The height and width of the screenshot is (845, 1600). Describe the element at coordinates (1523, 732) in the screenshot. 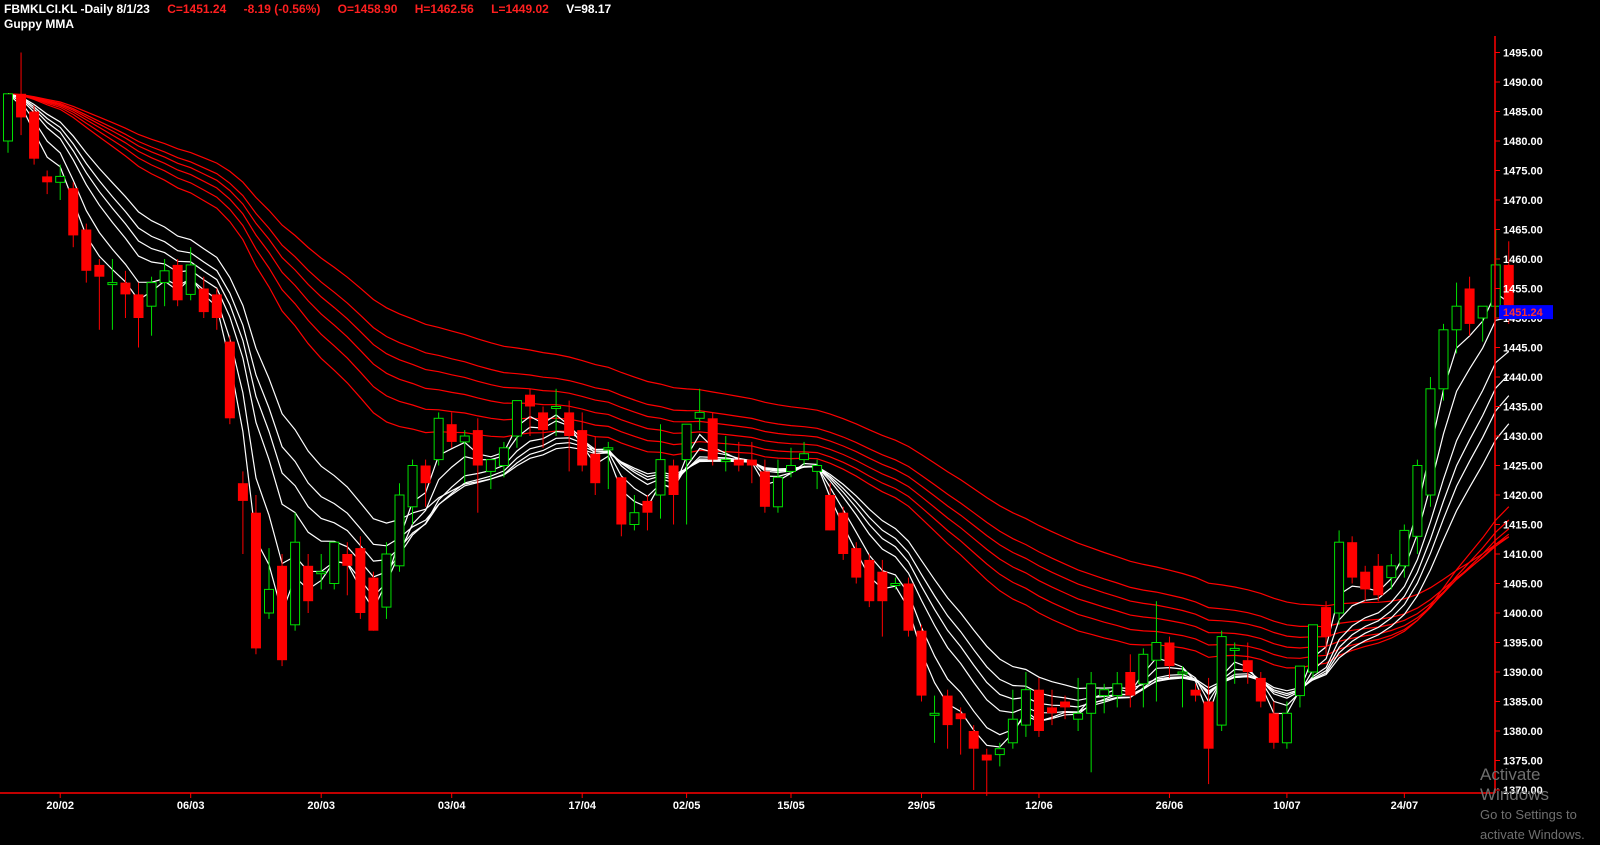

I see `price-tick-label: 1380.00` at that location.